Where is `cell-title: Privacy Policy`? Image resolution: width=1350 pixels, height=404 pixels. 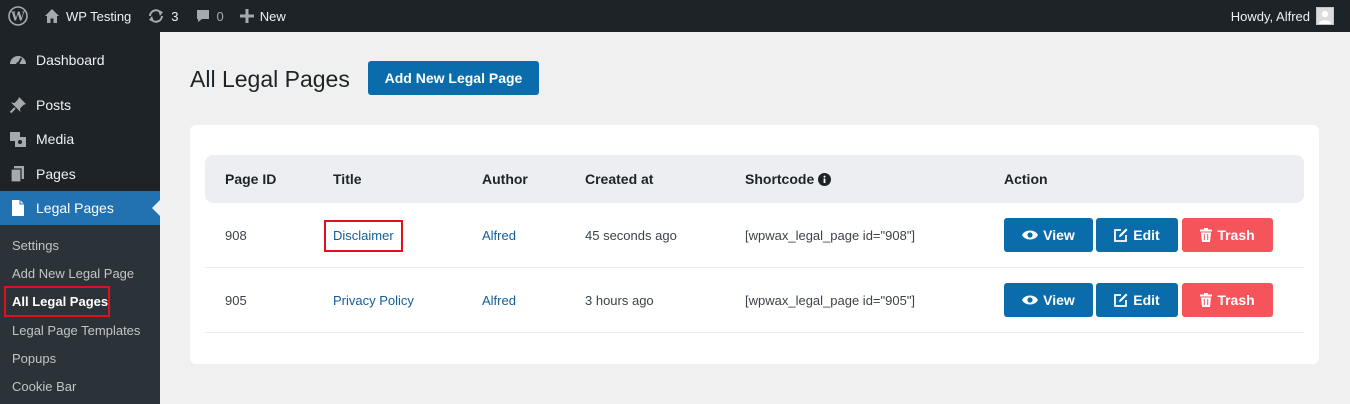
cell-title: Privacy Policy is located at coordinates (373, 300).